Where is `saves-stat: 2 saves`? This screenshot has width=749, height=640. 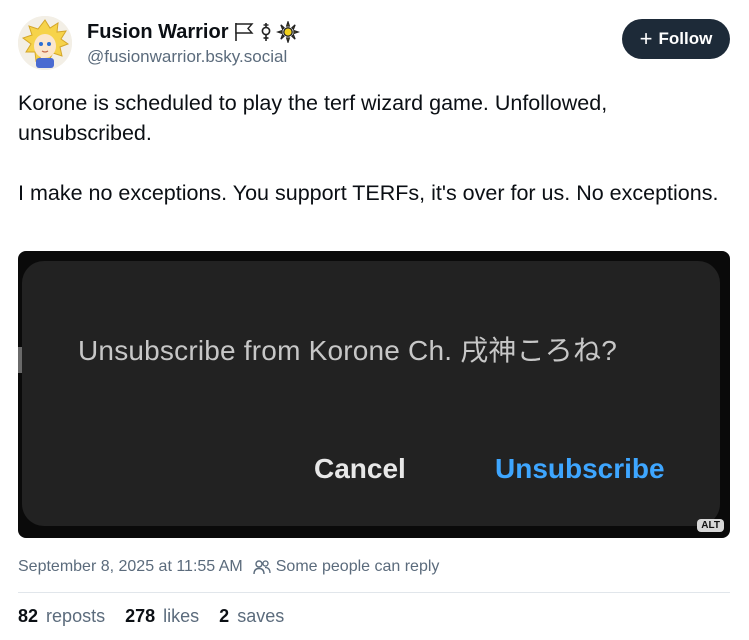
saves-stat: 2 saves is located at coordinates (251, 616).